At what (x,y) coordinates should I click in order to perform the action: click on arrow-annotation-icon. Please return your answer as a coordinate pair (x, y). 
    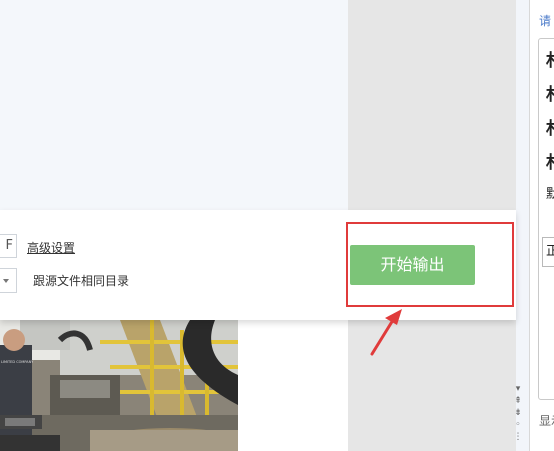
    Looking at the image, I should click on (386, 332).